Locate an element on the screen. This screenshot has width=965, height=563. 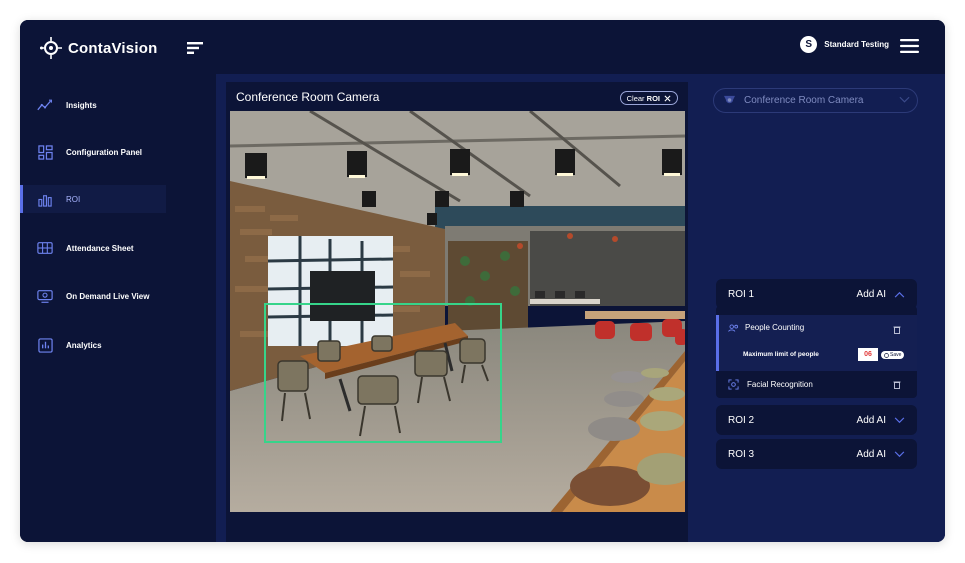
max-limit-input: 06 is located at coordinates (868, 354).